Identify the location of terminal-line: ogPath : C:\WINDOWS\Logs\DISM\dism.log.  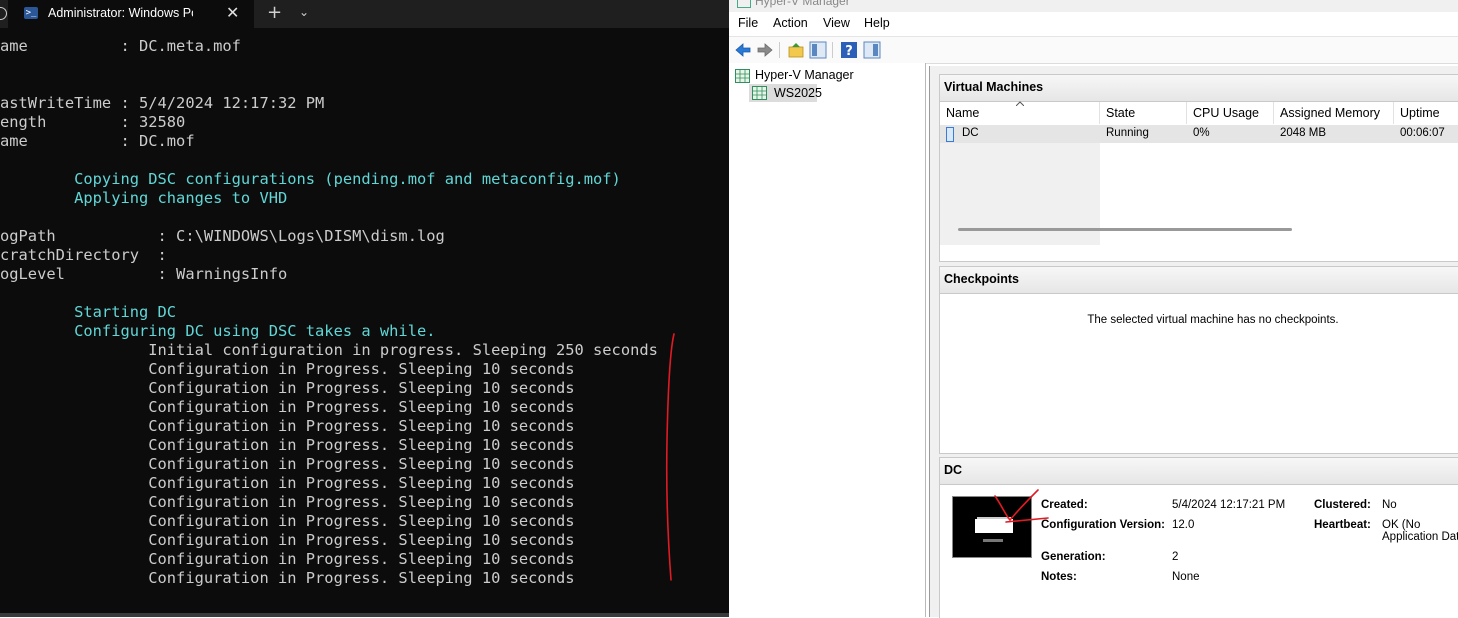
(222, 236).